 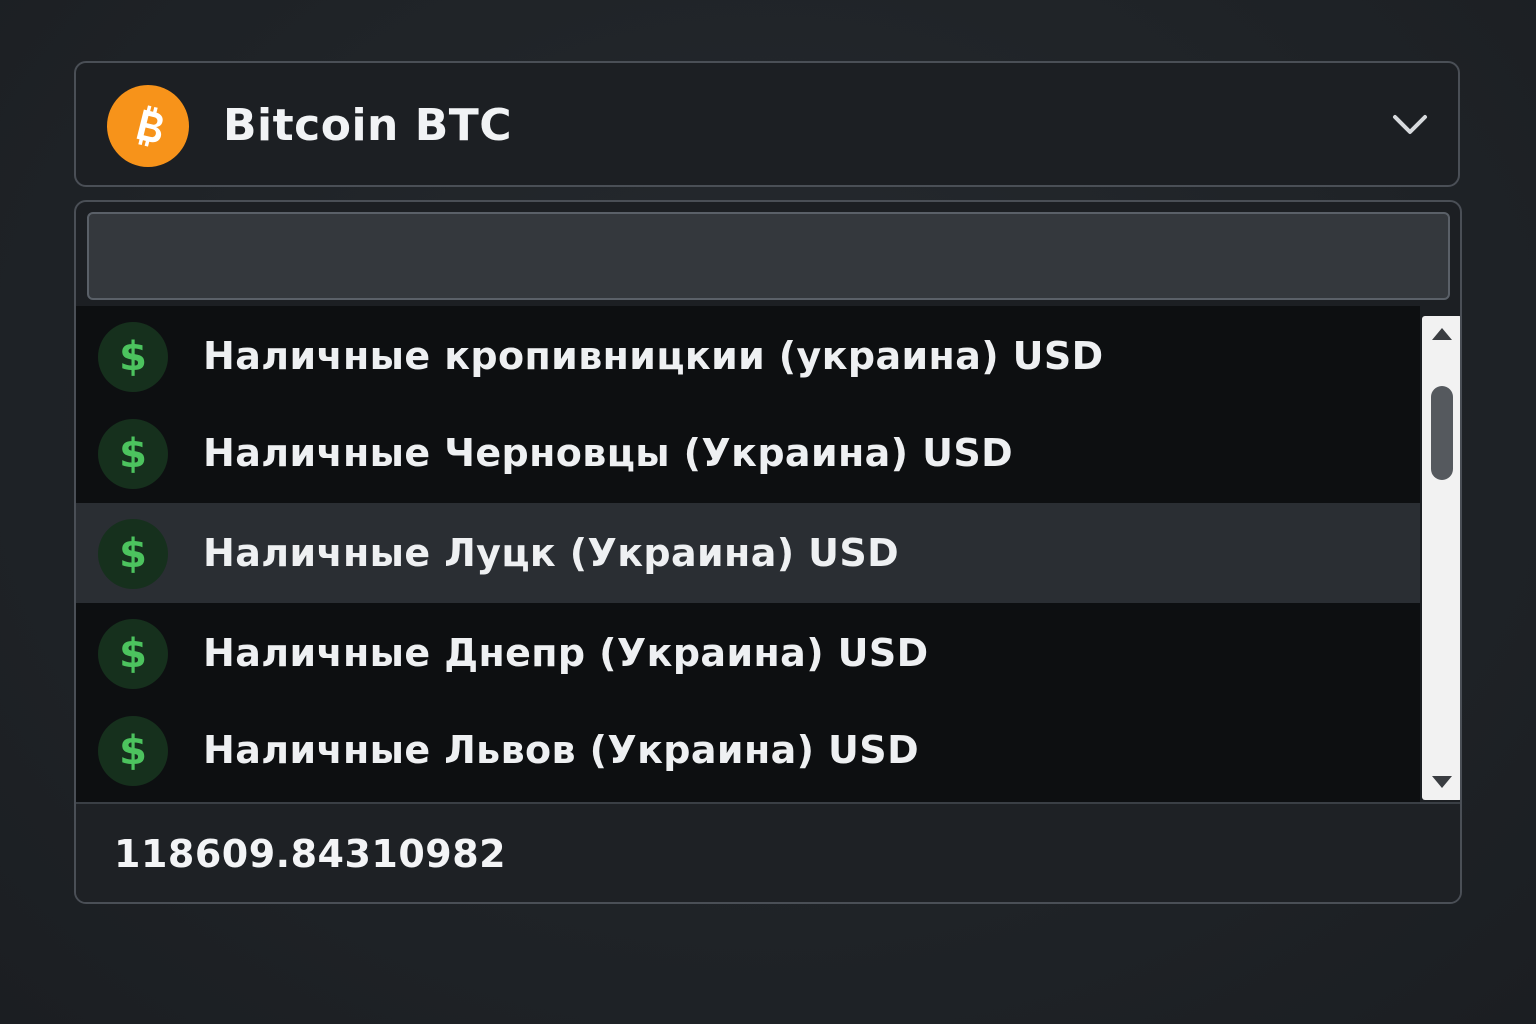 I want to click on list-item: $ Наличные кропивницкии (украина) USD, so click(x=748, y=356).